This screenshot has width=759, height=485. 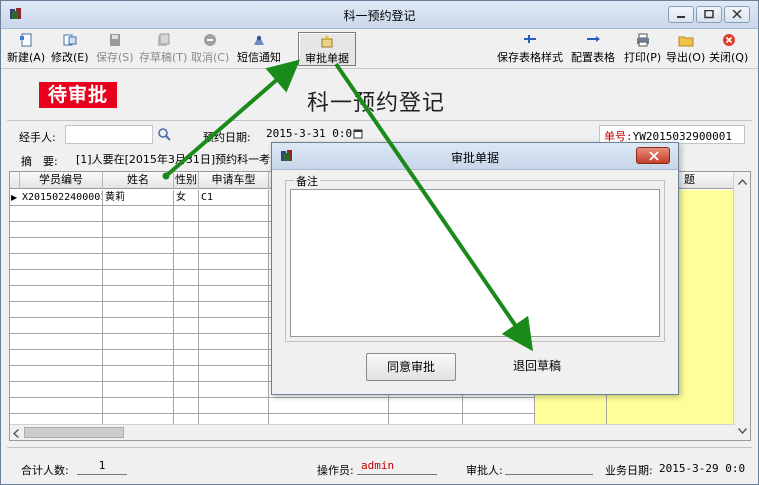 I want to click on horizontal-scroll-thumb, so click(x=74, y=432).